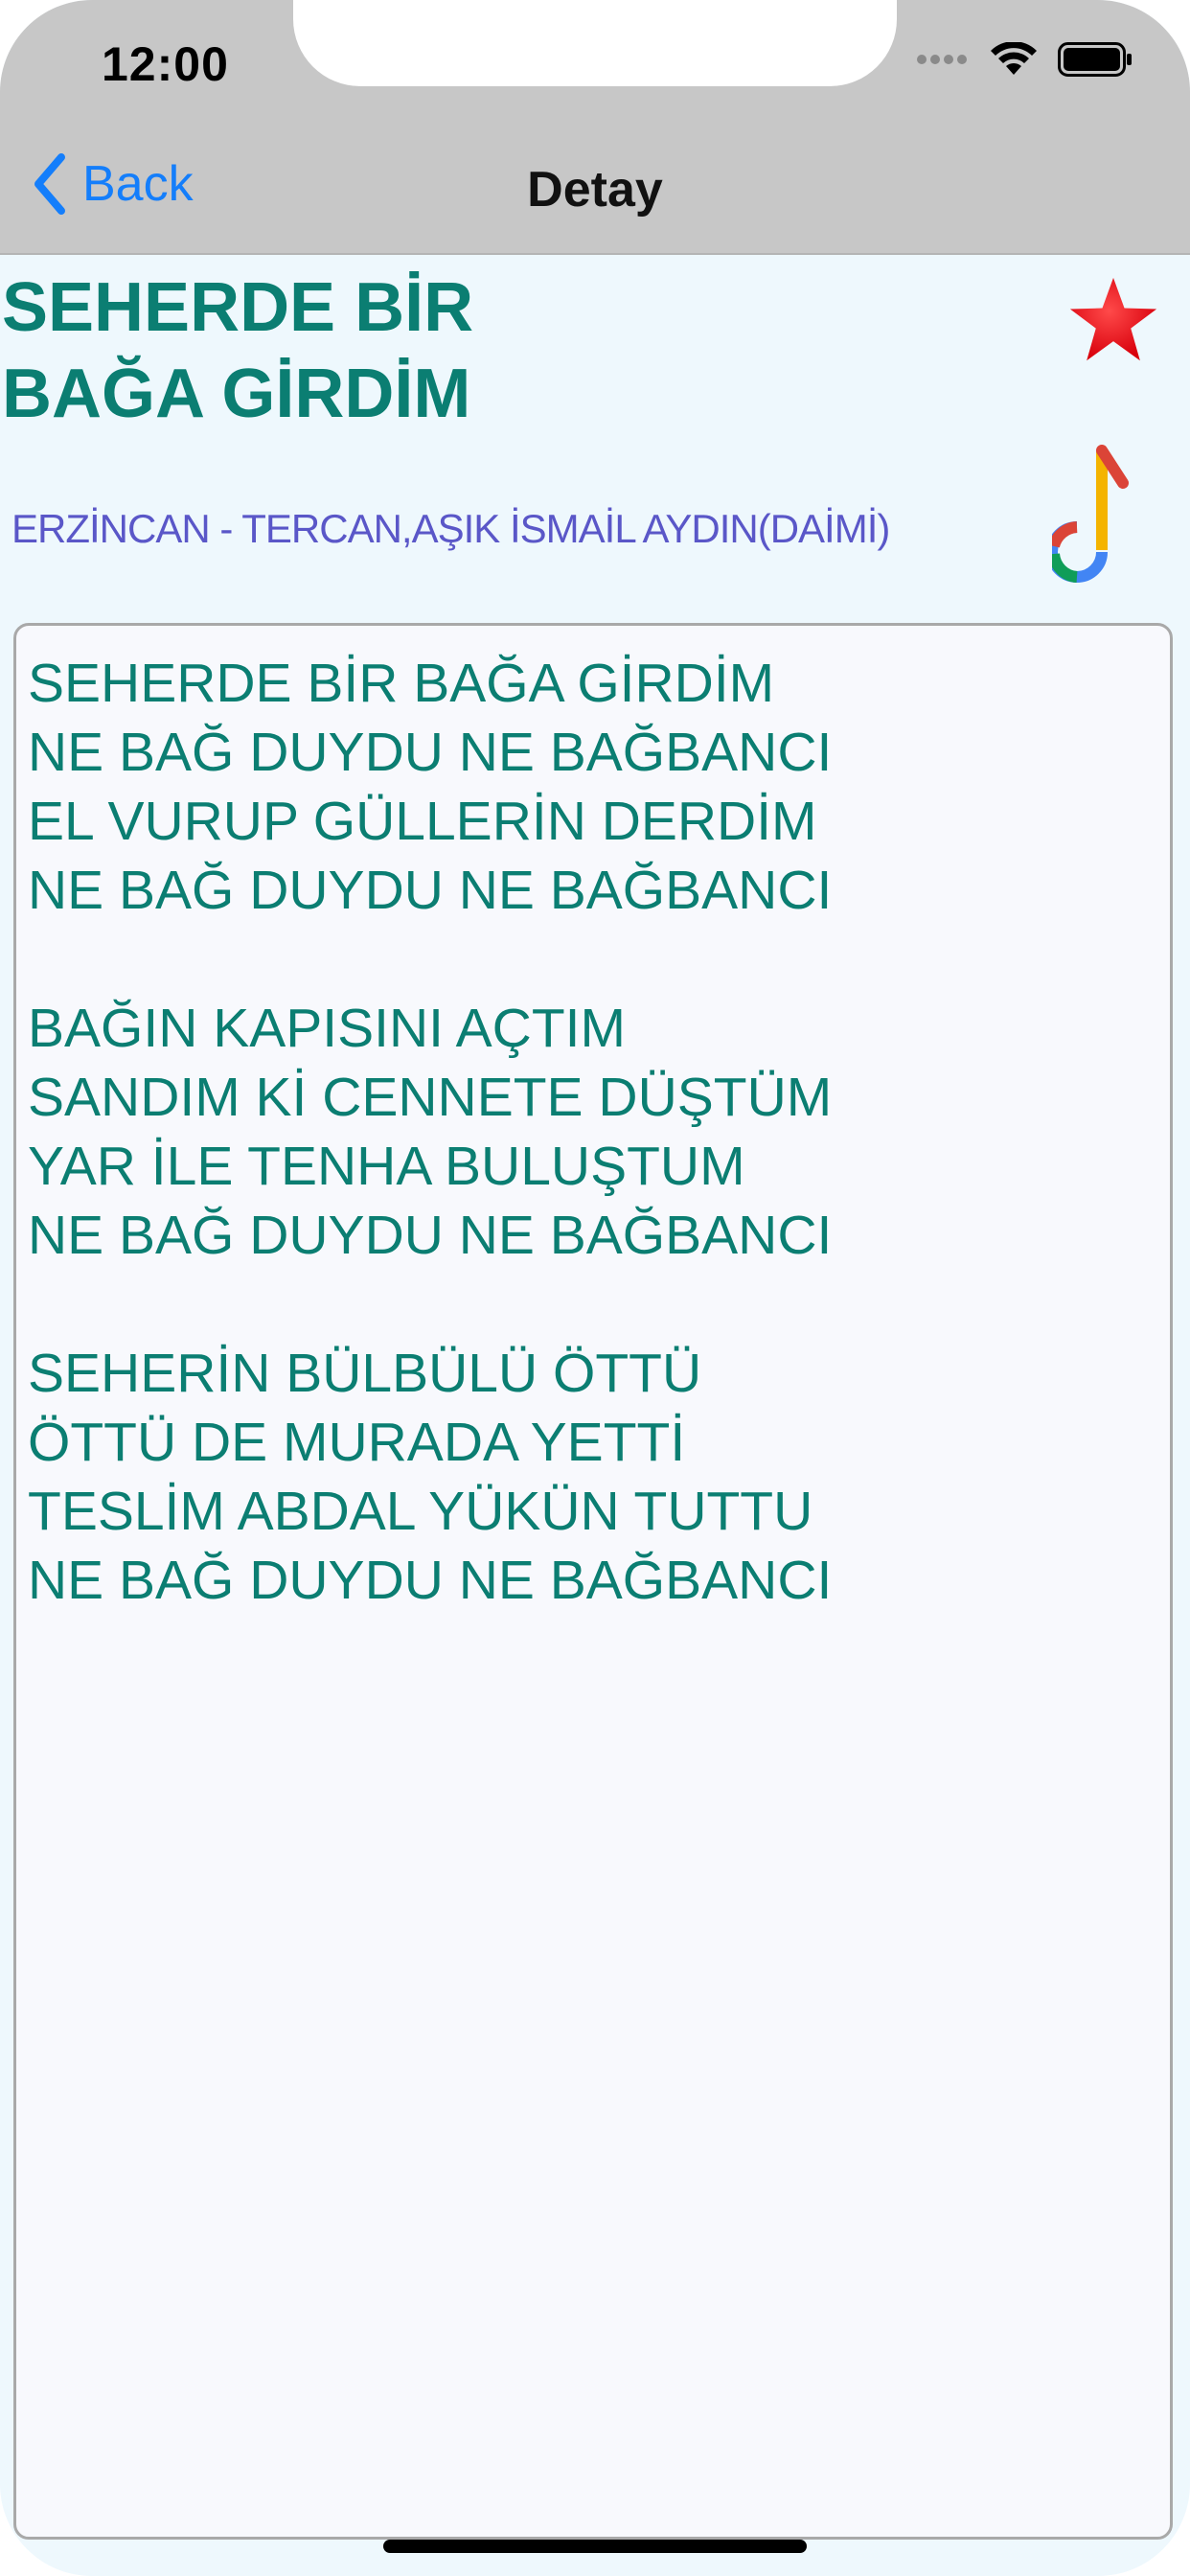 Image resolution: width=1190 pixels, height=2576 pixels. I want to click on home-indicator, so click(595, 2546).